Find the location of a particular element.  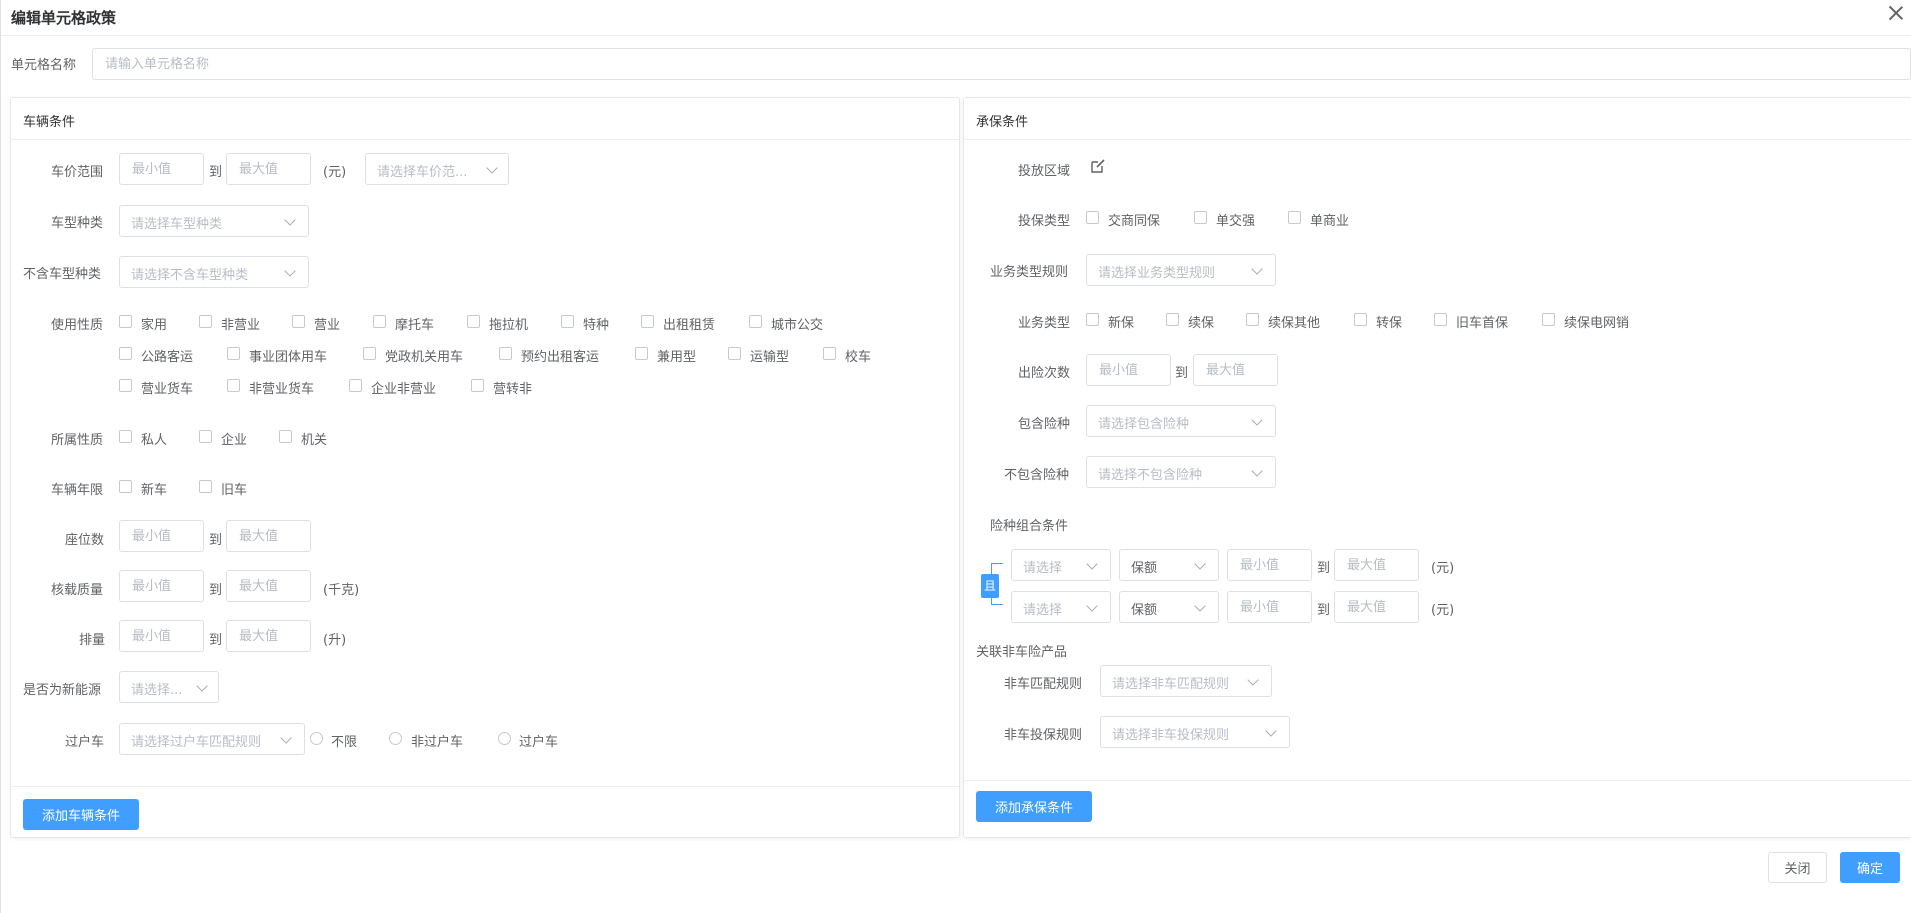

add-underwriting-condition-button: 添加承保条件 is located at coordinates (1034, 806).